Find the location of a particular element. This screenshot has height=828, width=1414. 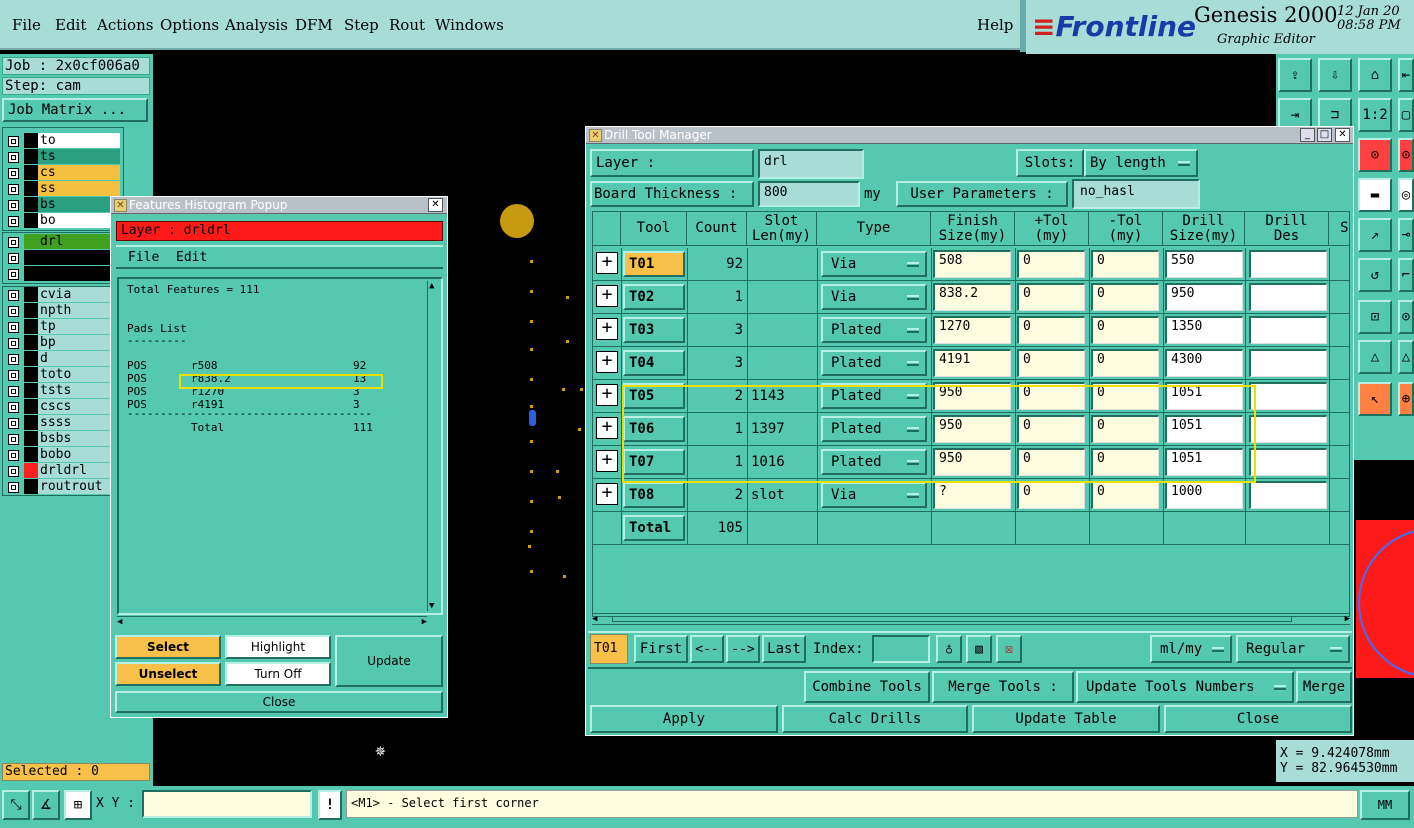

merge-button: Merge is located at coordinates (1324, 687).